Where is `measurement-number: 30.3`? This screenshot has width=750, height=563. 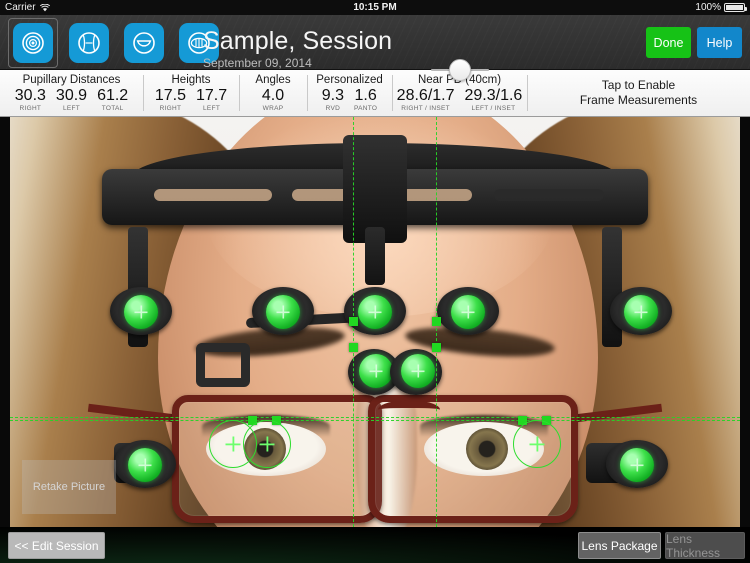 measurement-number: 30.3 is located at coordinates (30, 95).